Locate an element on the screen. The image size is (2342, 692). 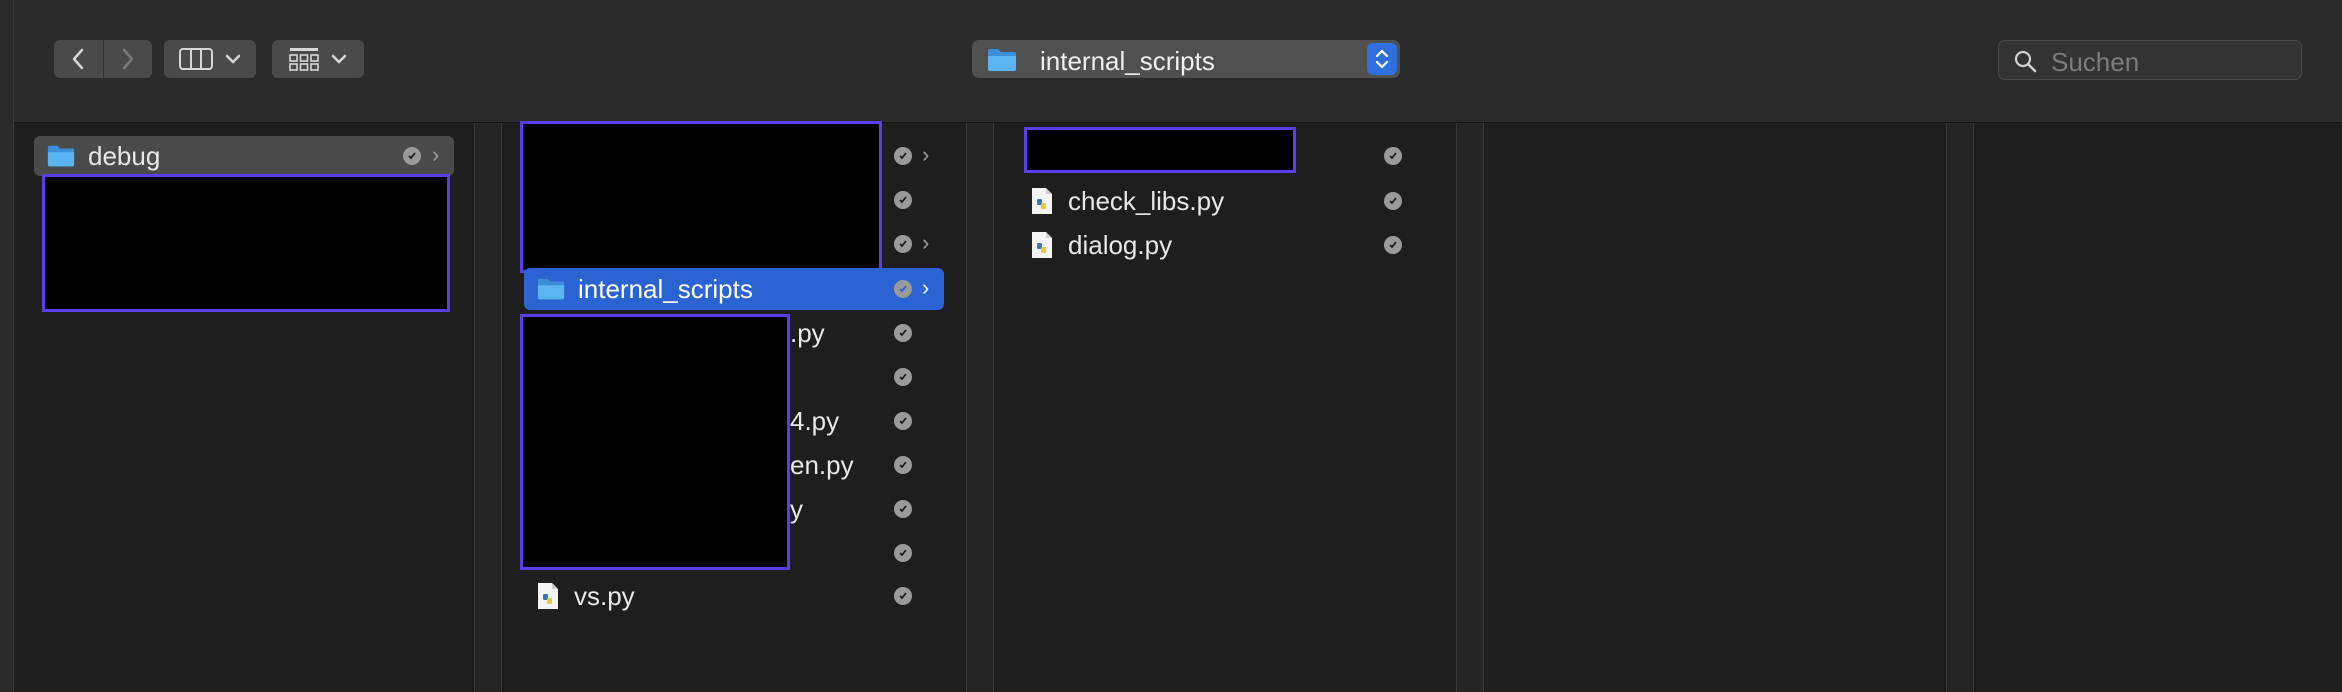
chevron-right-icon is located at coordinates (127, 59).